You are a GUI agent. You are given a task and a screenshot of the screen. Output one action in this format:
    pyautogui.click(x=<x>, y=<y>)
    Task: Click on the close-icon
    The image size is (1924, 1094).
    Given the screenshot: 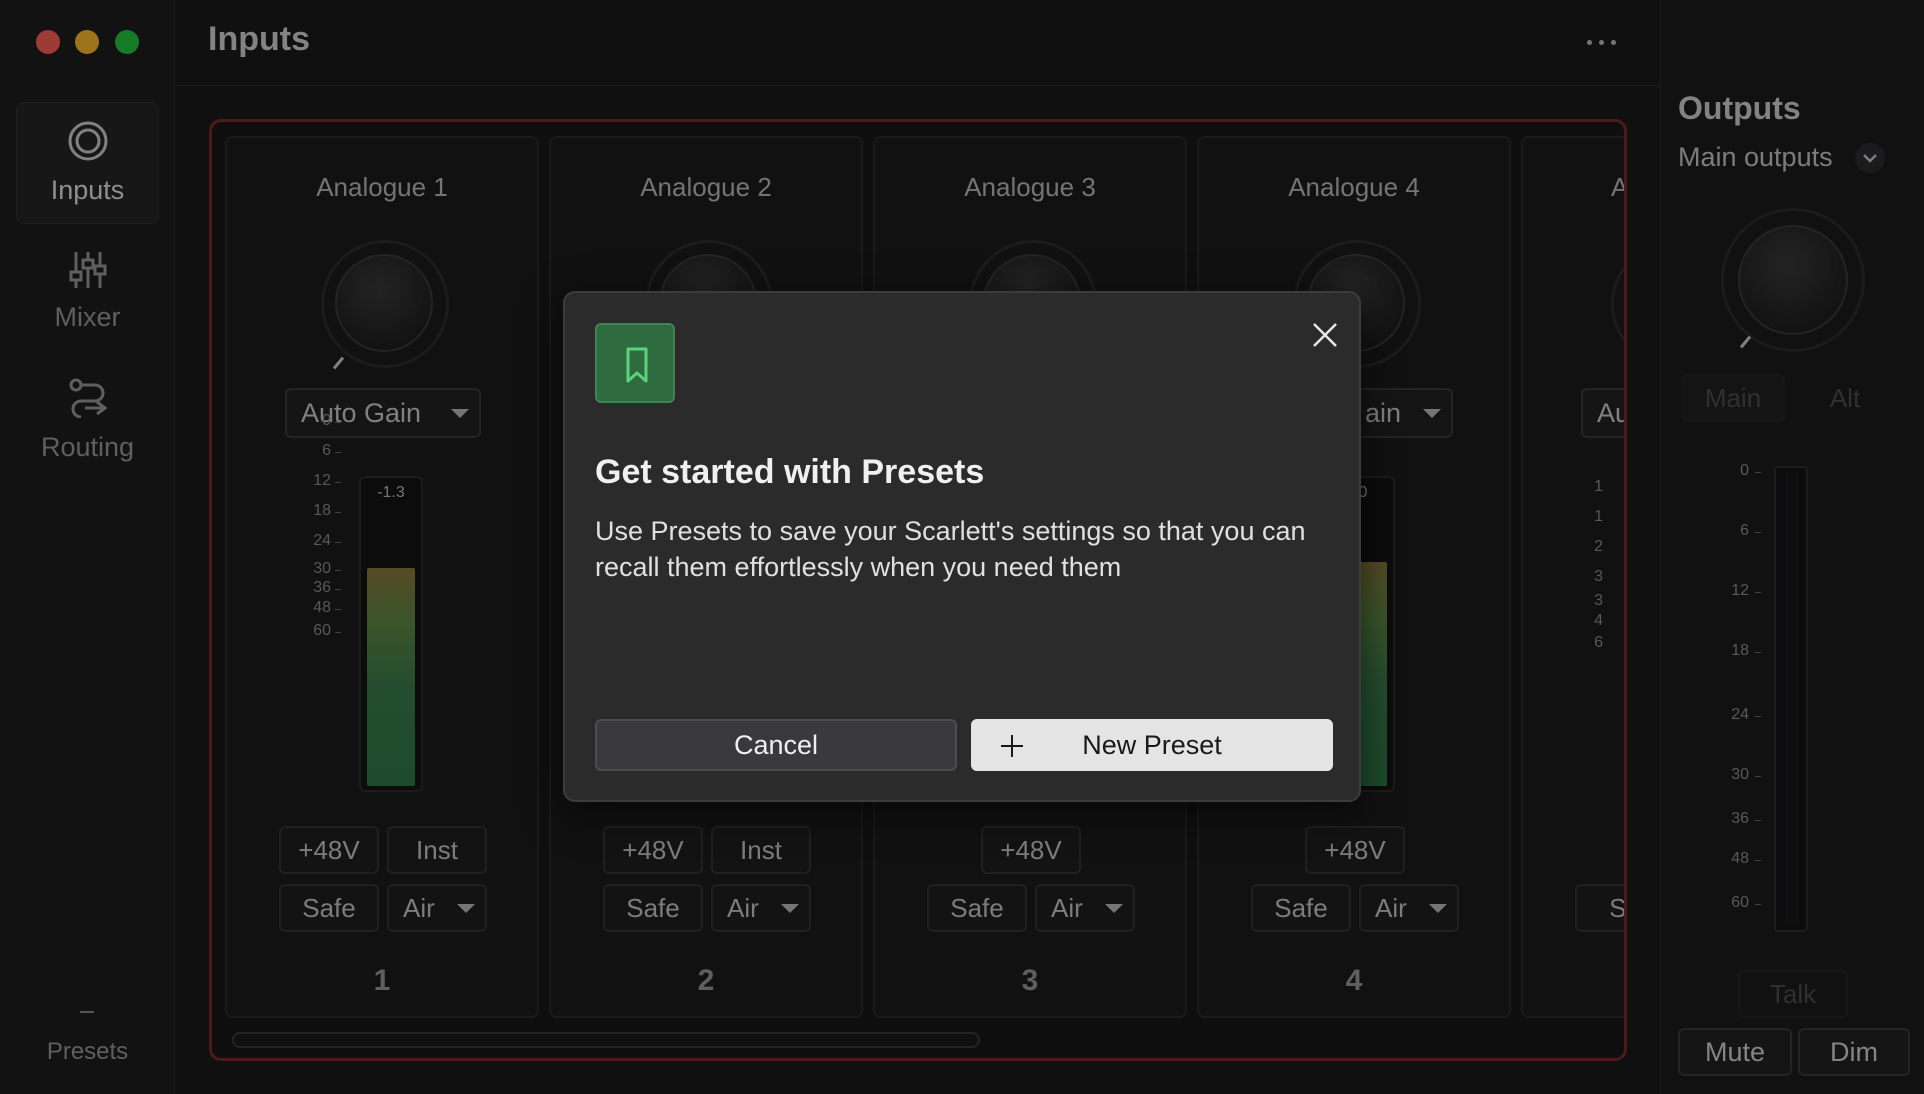 What is the action you would take?
    pyautogui.click(x=1325, y=335)
    